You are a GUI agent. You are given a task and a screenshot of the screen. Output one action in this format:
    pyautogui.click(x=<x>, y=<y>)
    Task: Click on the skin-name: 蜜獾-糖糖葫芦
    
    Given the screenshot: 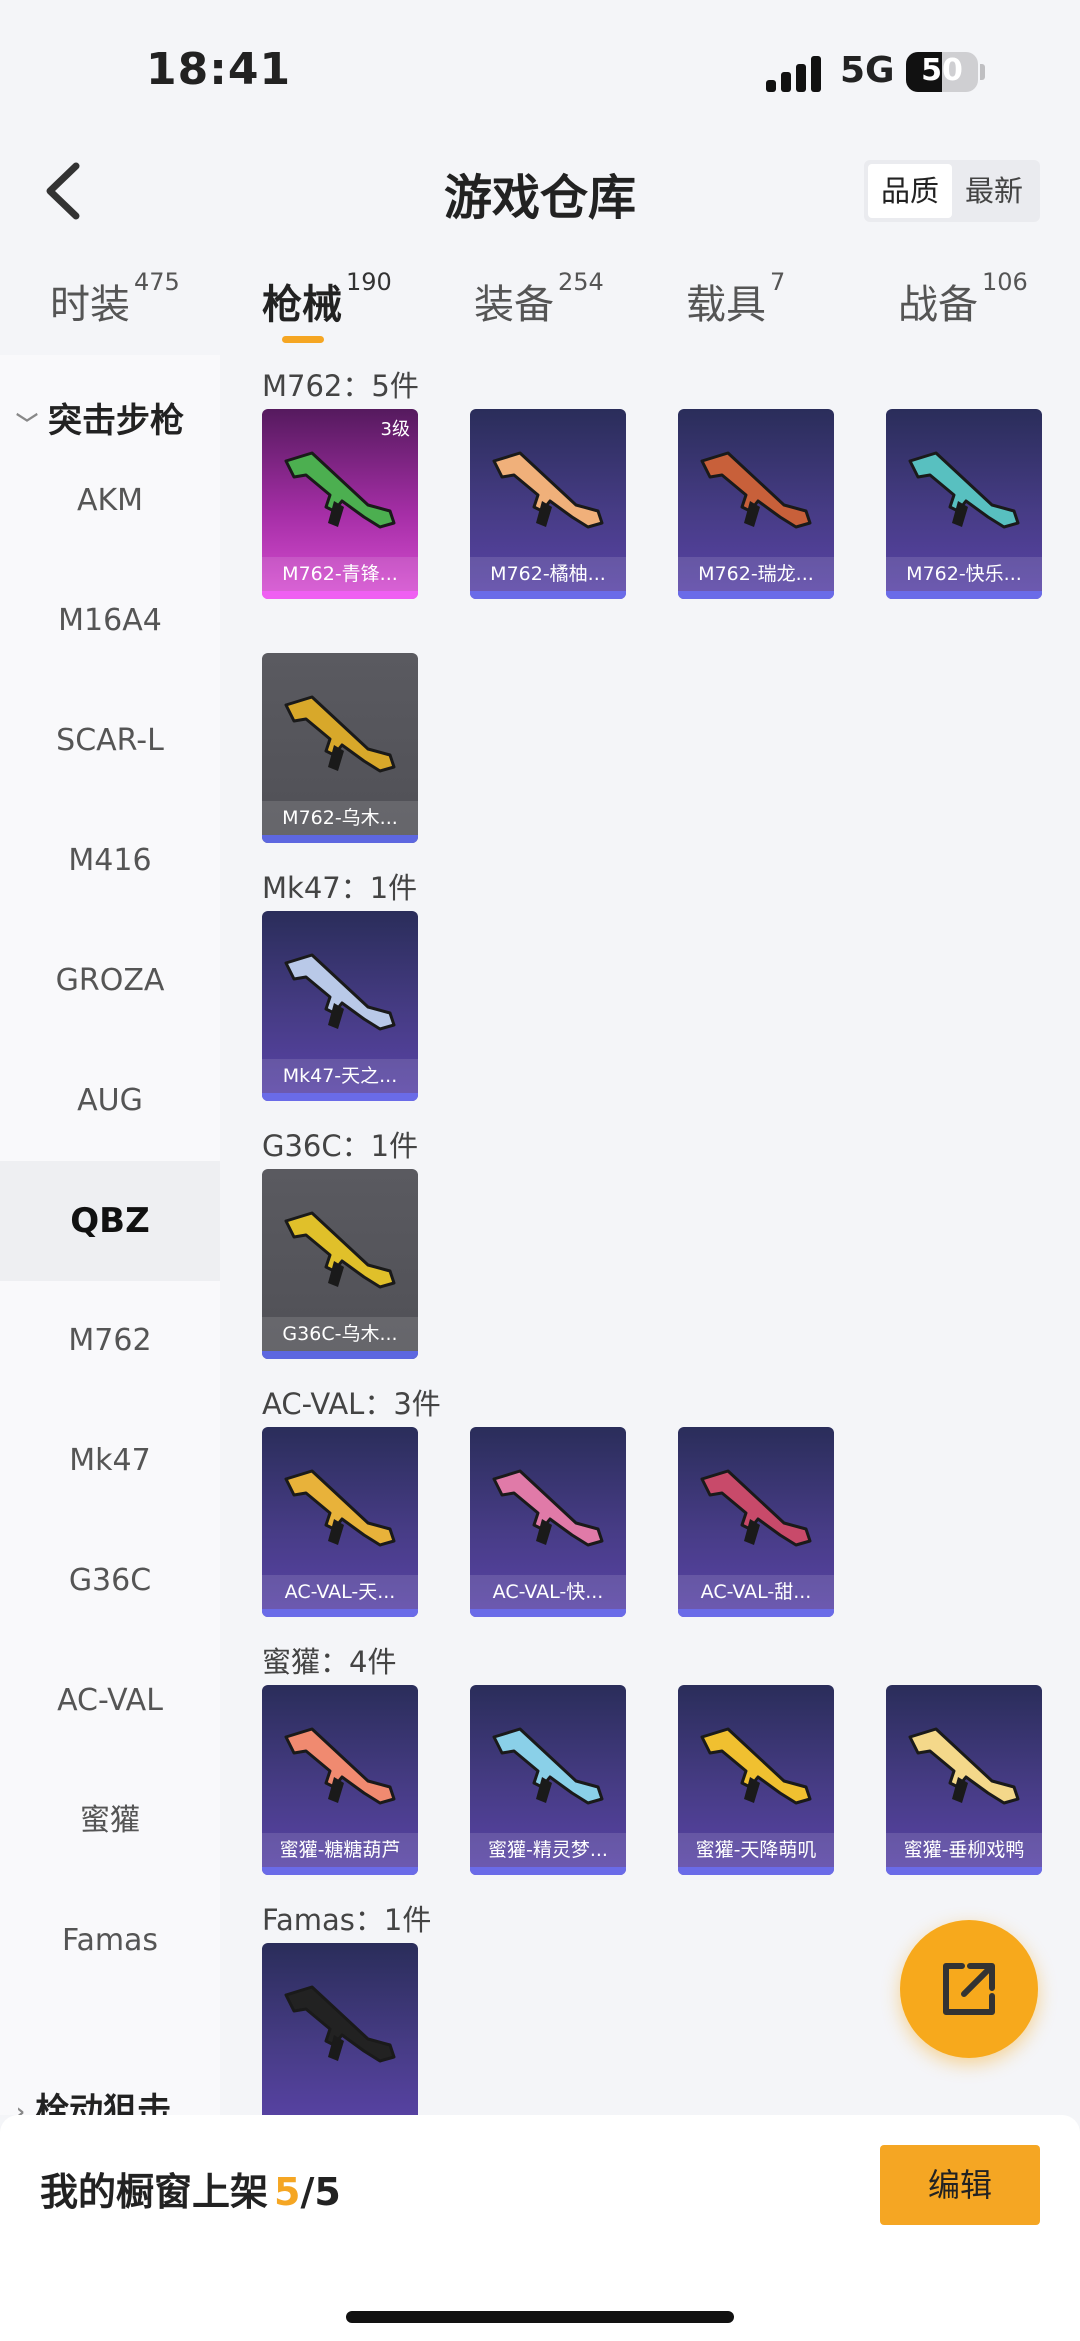 What is the action you would take?
    pyautogui.click(x=340, y=1850)
    